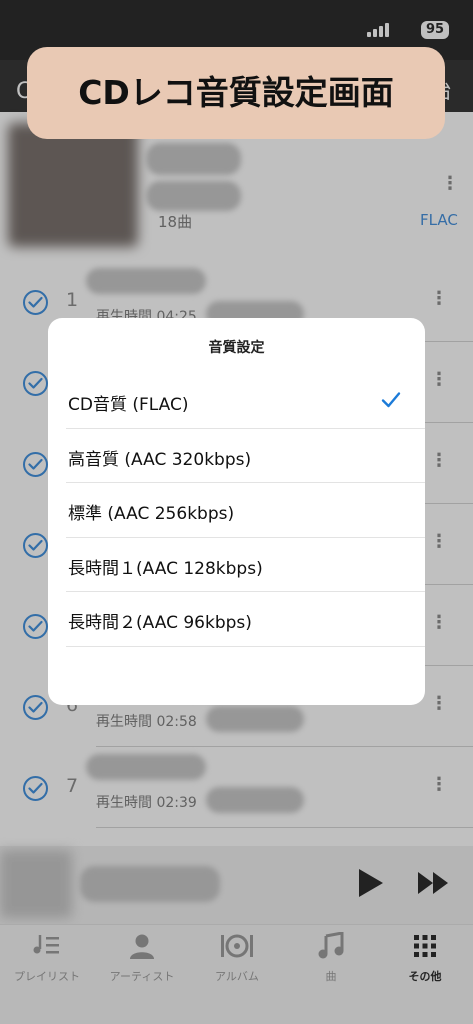  I want to click on quality-option-label: 長時間２(AAC 96kbps), so click(160, 623).